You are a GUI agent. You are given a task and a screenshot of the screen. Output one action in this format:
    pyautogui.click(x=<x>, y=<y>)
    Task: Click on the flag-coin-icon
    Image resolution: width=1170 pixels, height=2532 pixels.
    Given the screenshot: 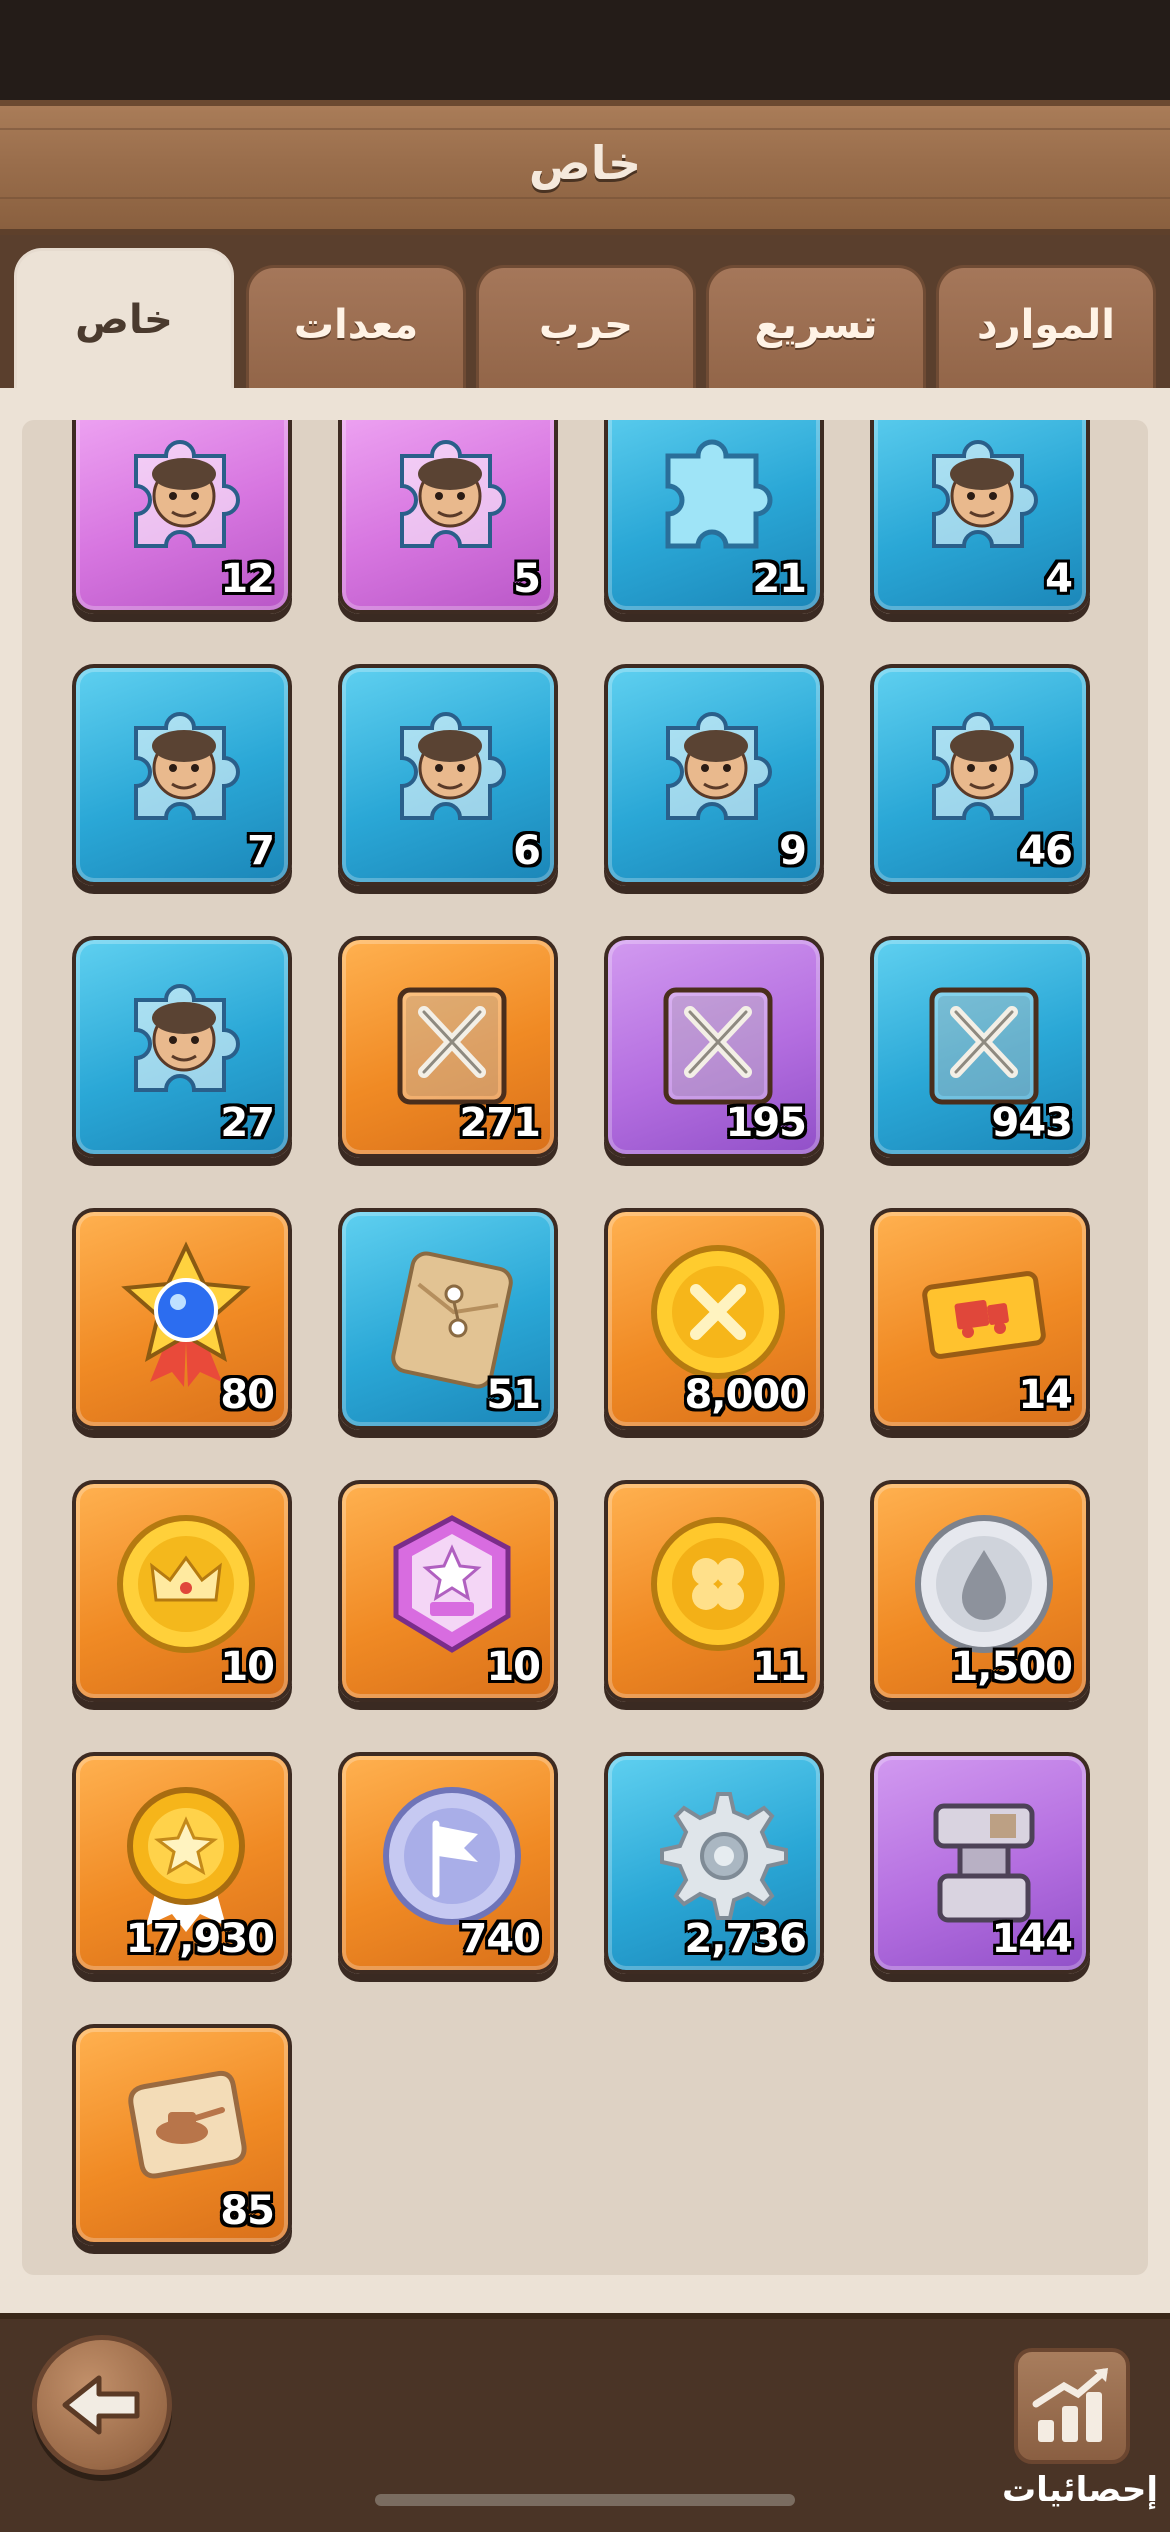 What is the action you would take?
    pyautogui.click(x=452, y=1856)
    